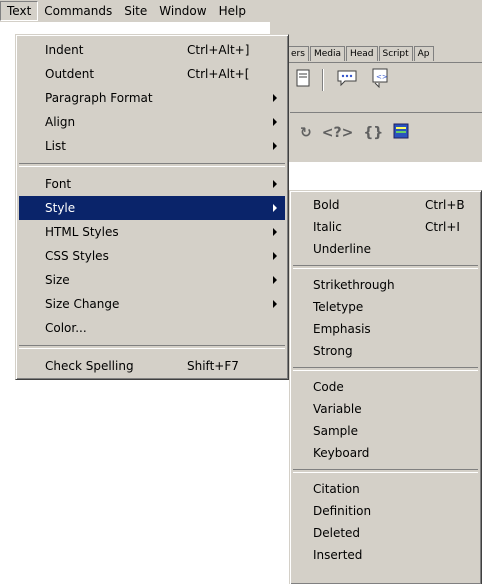  I want to click on menu-item-label: HTML Styles, so click(82, 232).